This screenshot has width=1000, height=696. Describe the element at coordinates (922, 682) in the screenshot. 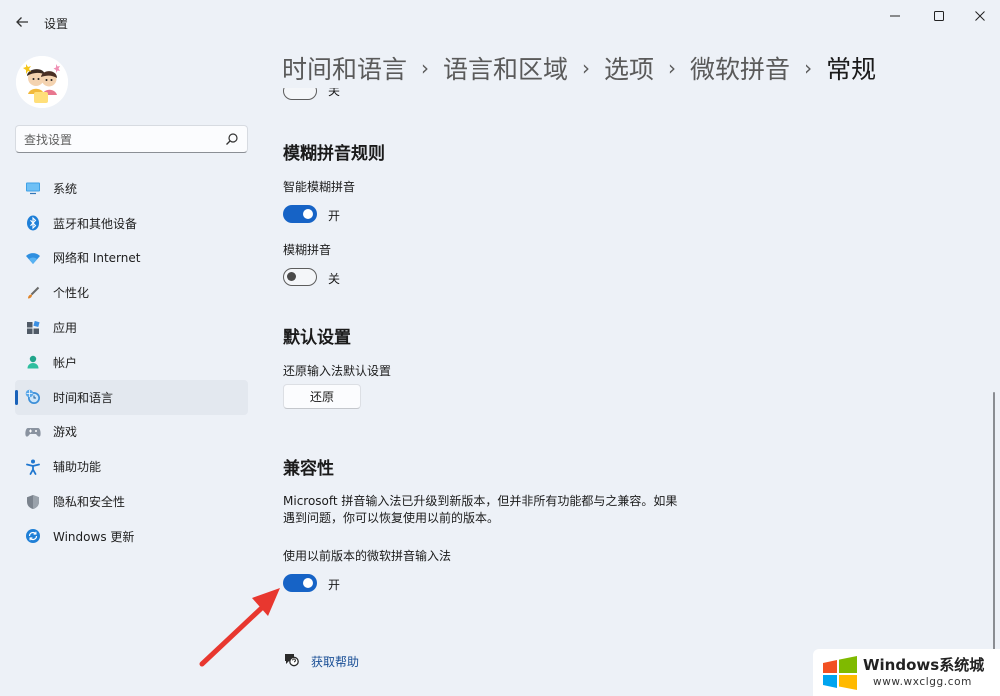

I see `watermark-url: www.wxclgg.com` at that location.